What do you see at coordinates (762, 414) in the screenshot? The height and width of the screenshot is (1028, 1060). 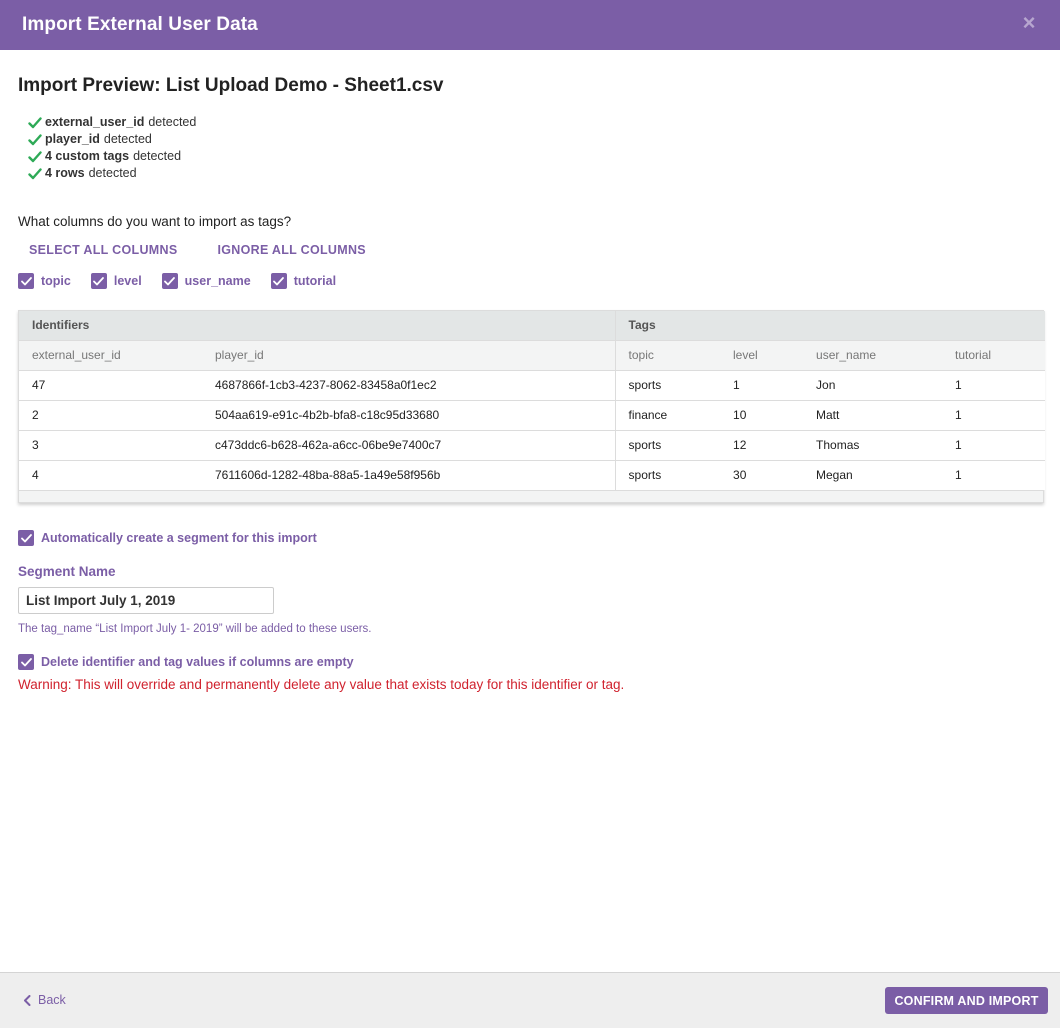 I see `table-cell: 10` at bounding box center [762, 414].